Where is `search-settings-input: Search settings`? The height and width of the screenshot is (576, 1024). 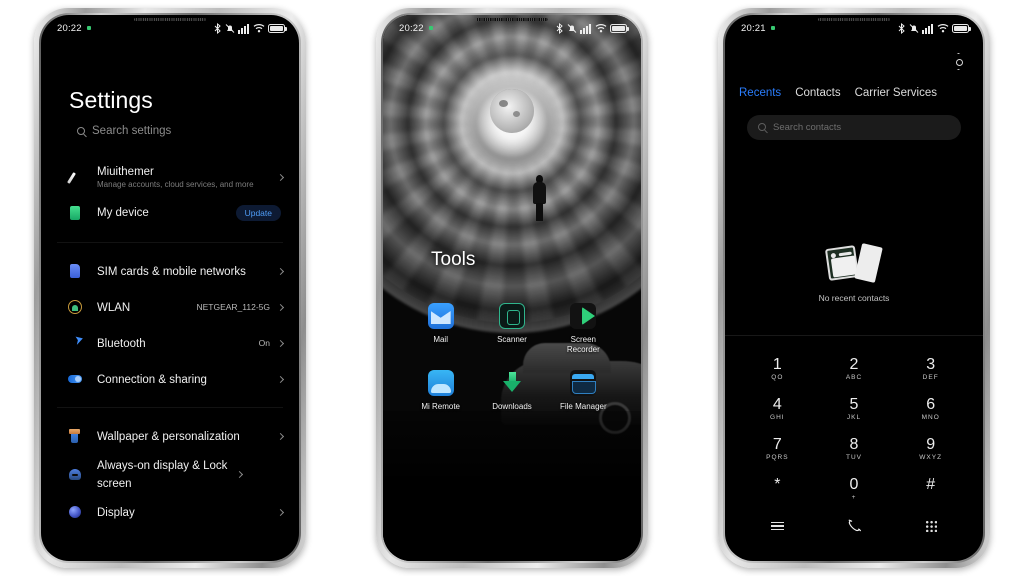
search-settings-input: Search settings is located at coordinates (124, 131).